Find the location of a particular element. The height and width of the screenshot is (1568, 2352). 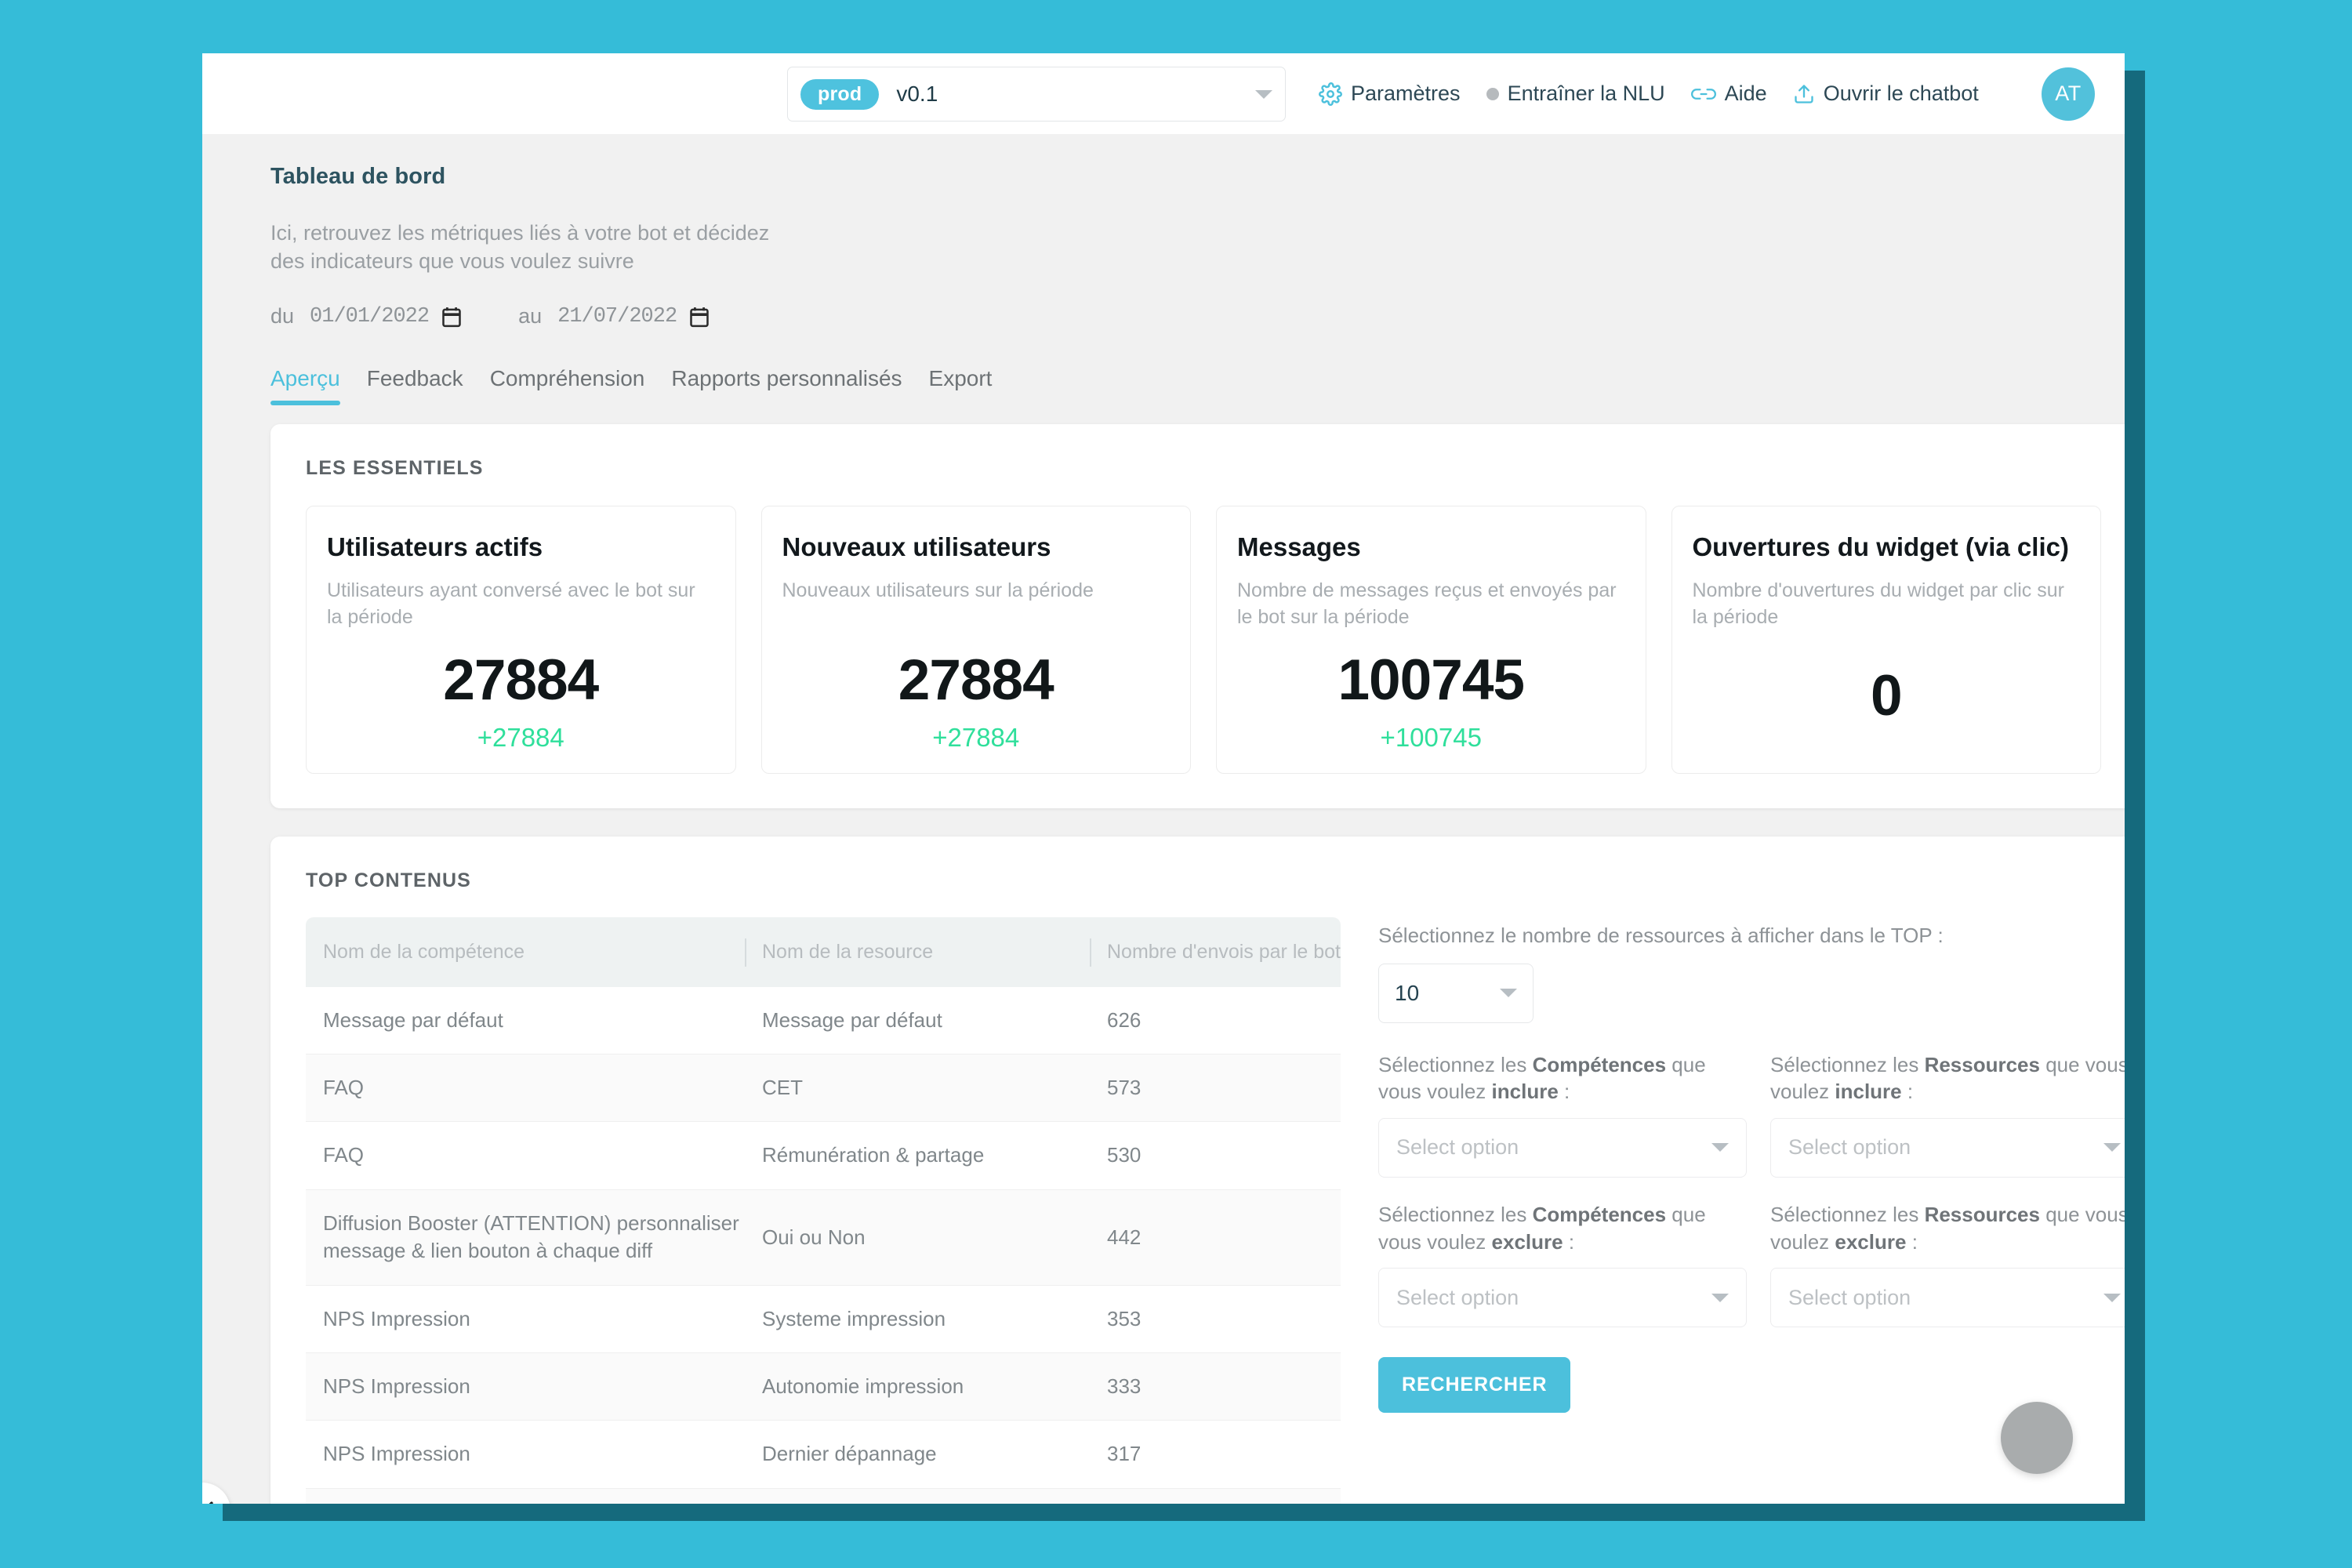

table-row: NPS Impression Dernier dépannage 317 is located at coordinates (824, 1454).